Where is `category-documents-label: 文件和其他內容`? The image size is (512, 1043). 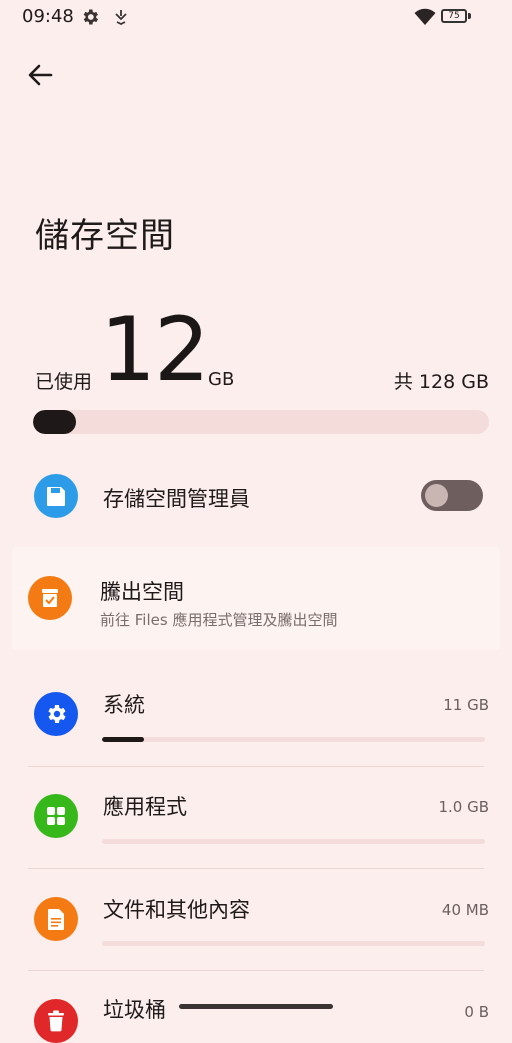 category-documents-label: 文件和其他內容 is located at coordinates (176, 909).